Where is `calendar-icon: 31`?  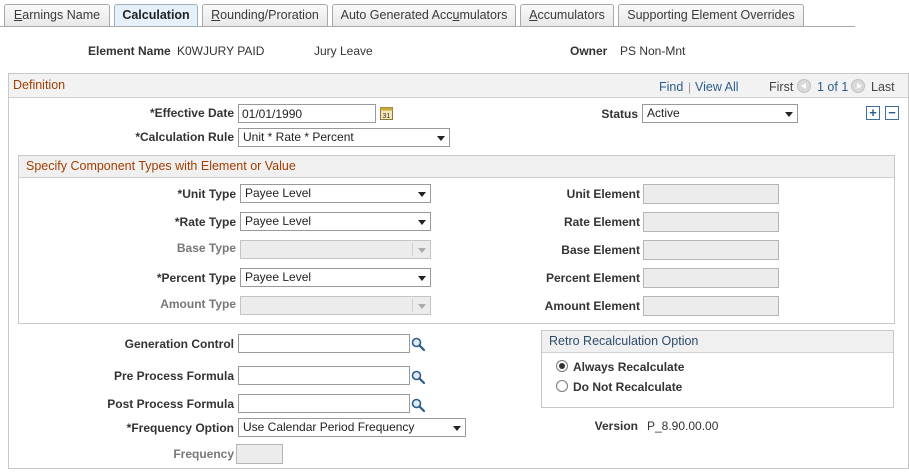
calendar-icon: 31 is located at coordinates (386, 113).